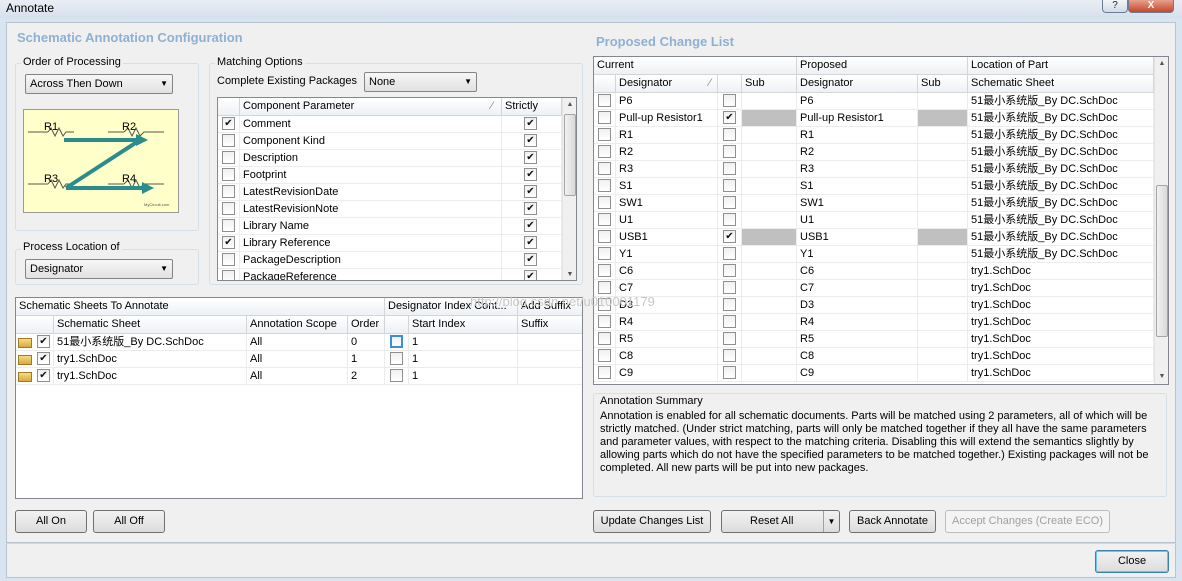 This screenshot has width=1182, height=581. Describe the element at coordinates (1161, 377) in the screenshot. I see `scroll-down-icon: ▼` at that location.